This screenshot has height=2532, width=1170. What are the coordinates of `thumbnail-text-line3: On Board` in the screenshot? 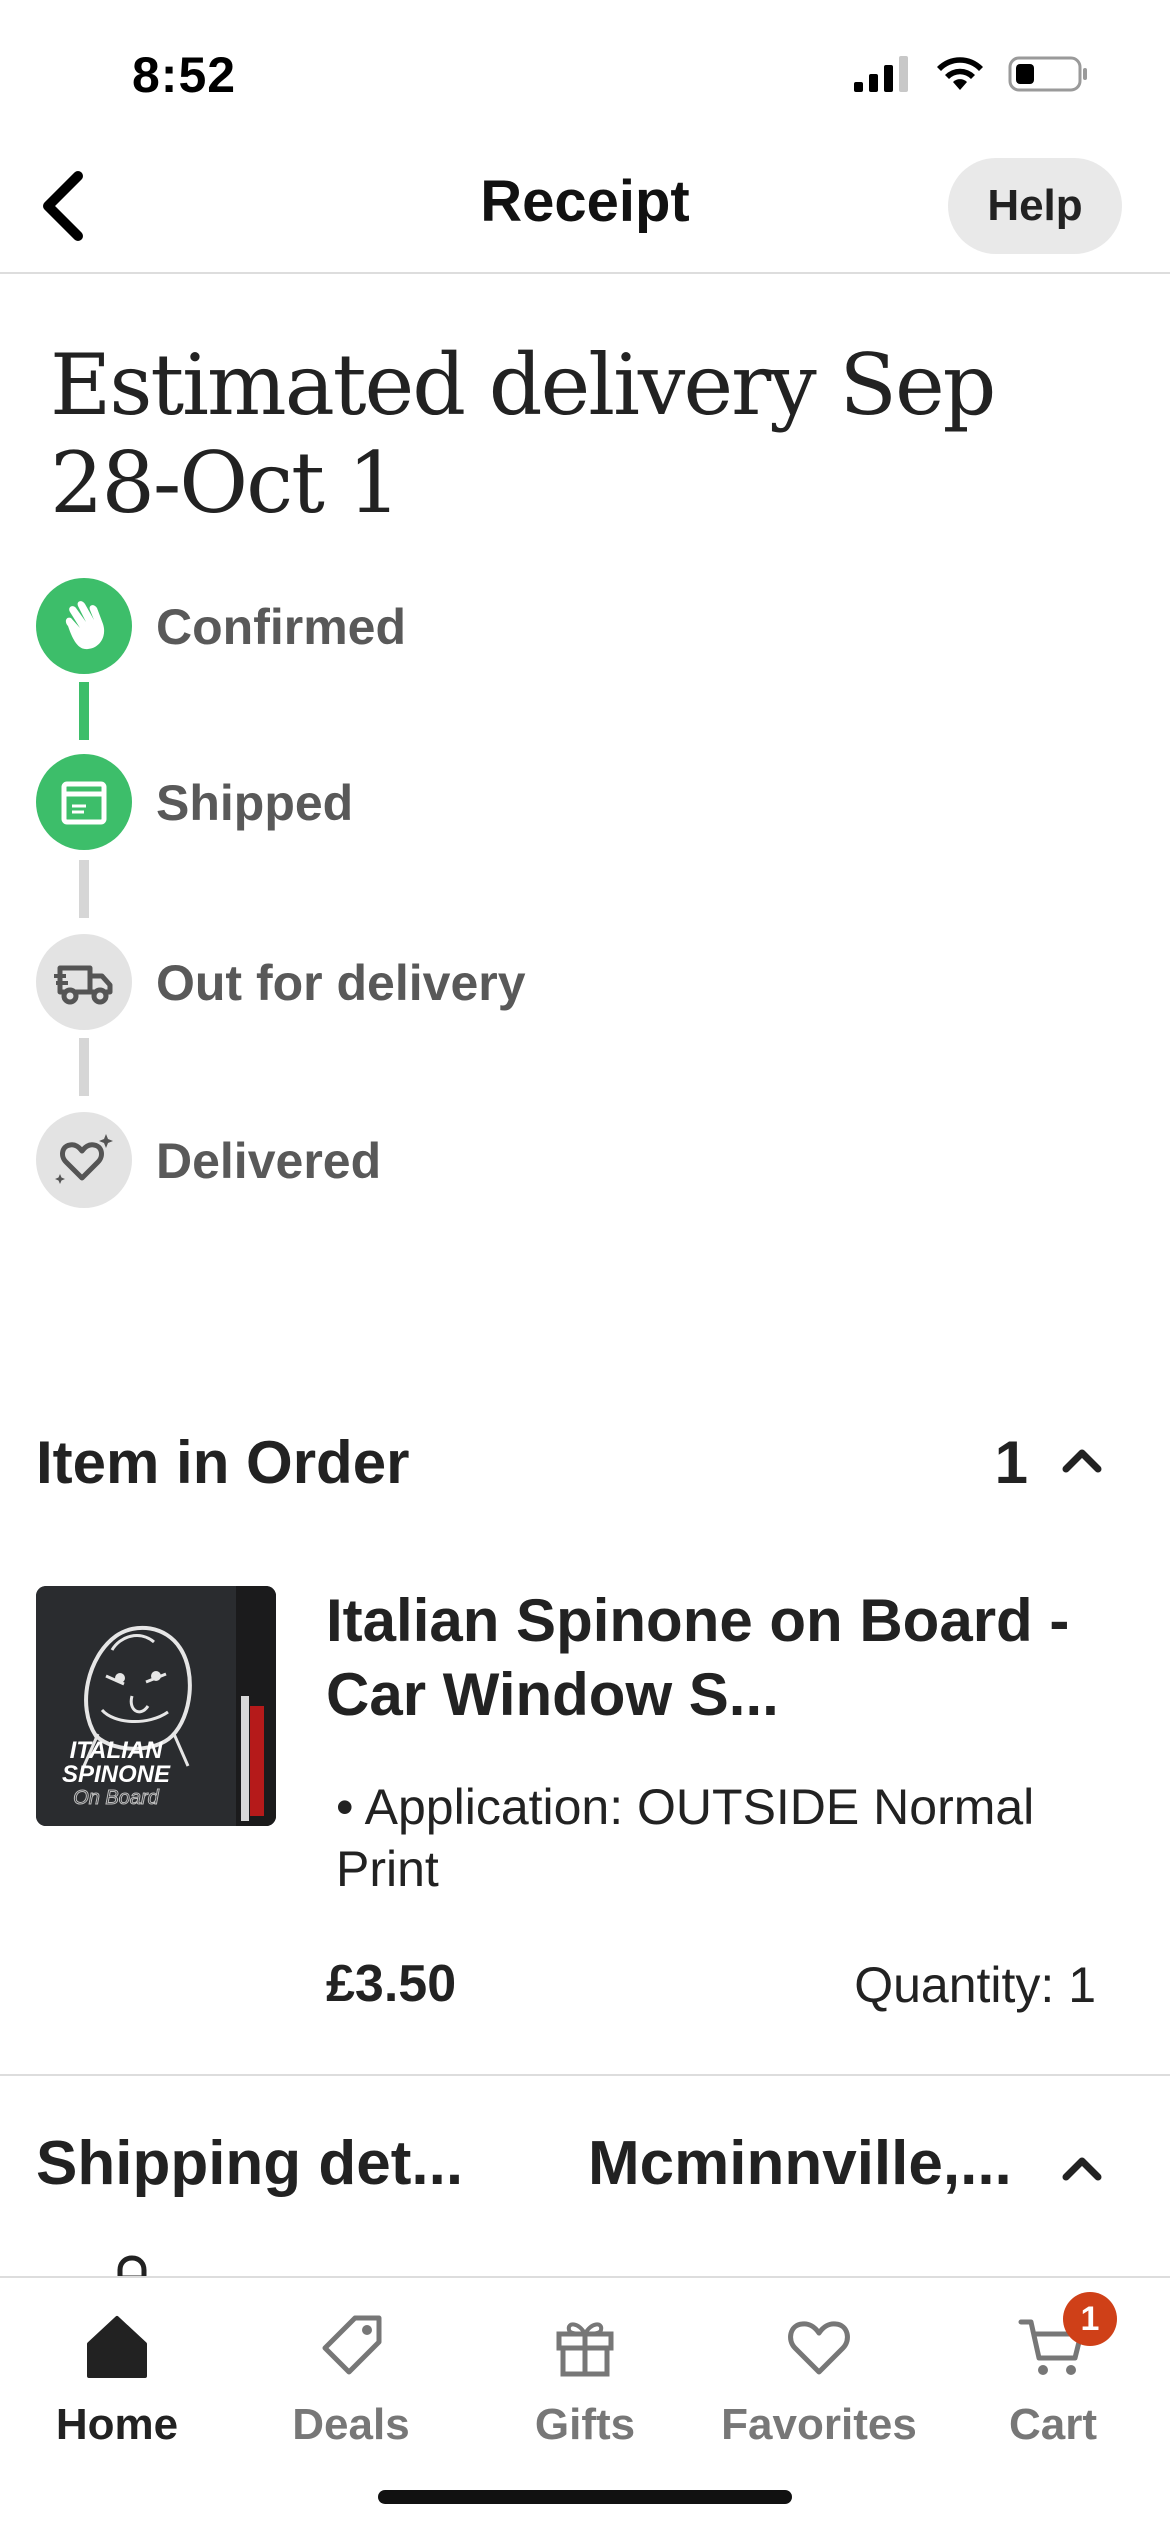 It's located at (116, 1798).